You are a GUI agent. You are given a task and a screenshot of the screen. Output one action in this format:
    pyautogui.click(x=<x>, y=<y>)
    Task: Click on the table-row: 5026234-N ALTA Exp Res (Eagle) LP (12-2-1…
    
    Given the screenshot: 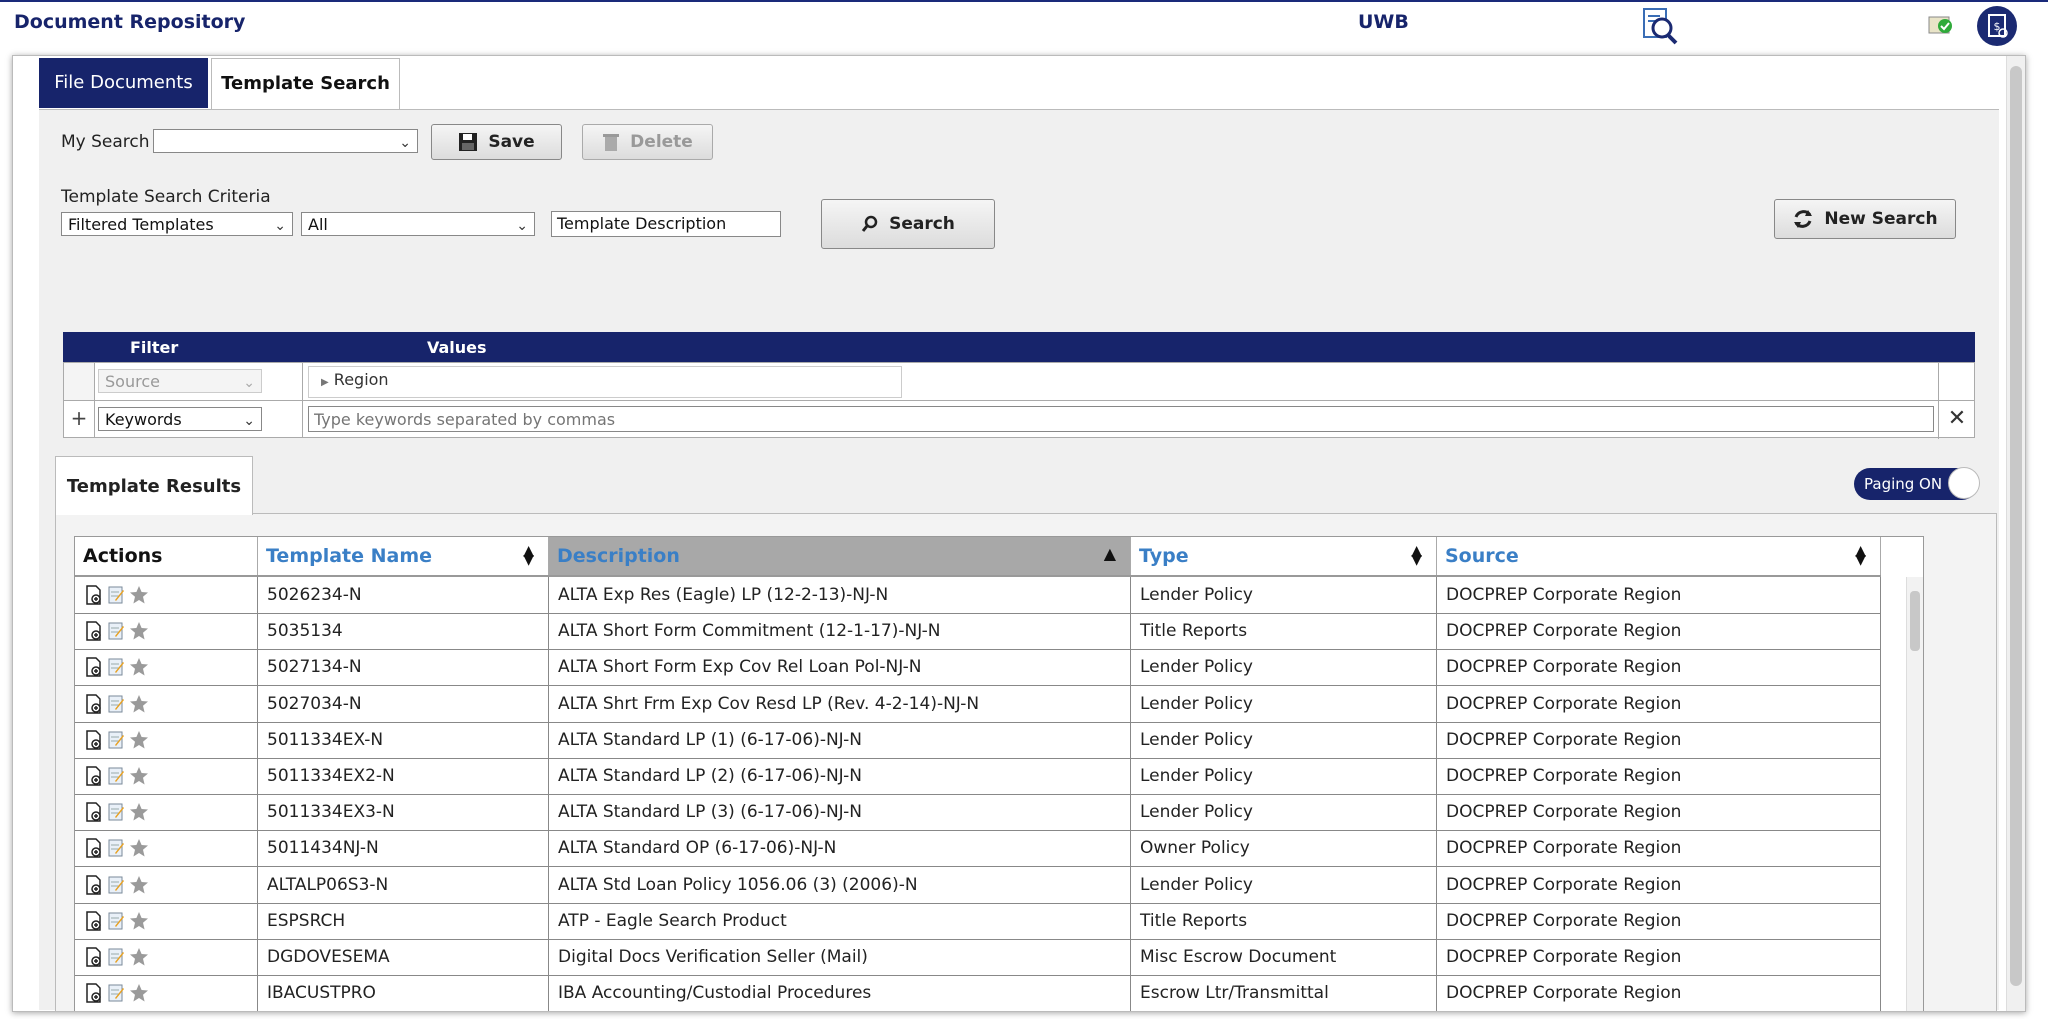 What is the action you would take?
    pyautogui.click(x=978, y=595)
    